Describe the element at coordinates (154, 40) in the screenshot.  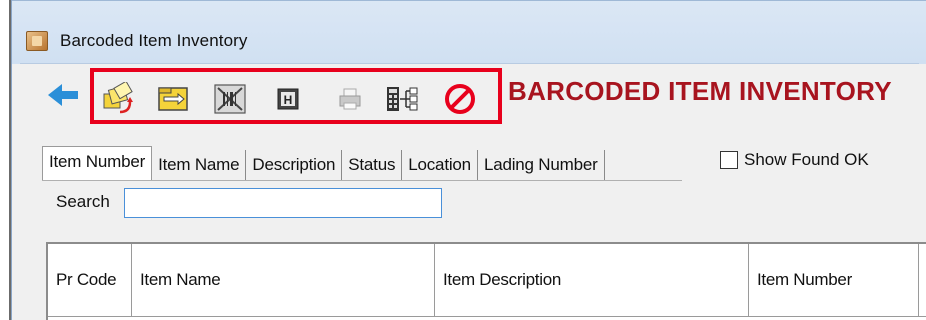
I see `window-title: Barcoded Item Inventory` at that location.